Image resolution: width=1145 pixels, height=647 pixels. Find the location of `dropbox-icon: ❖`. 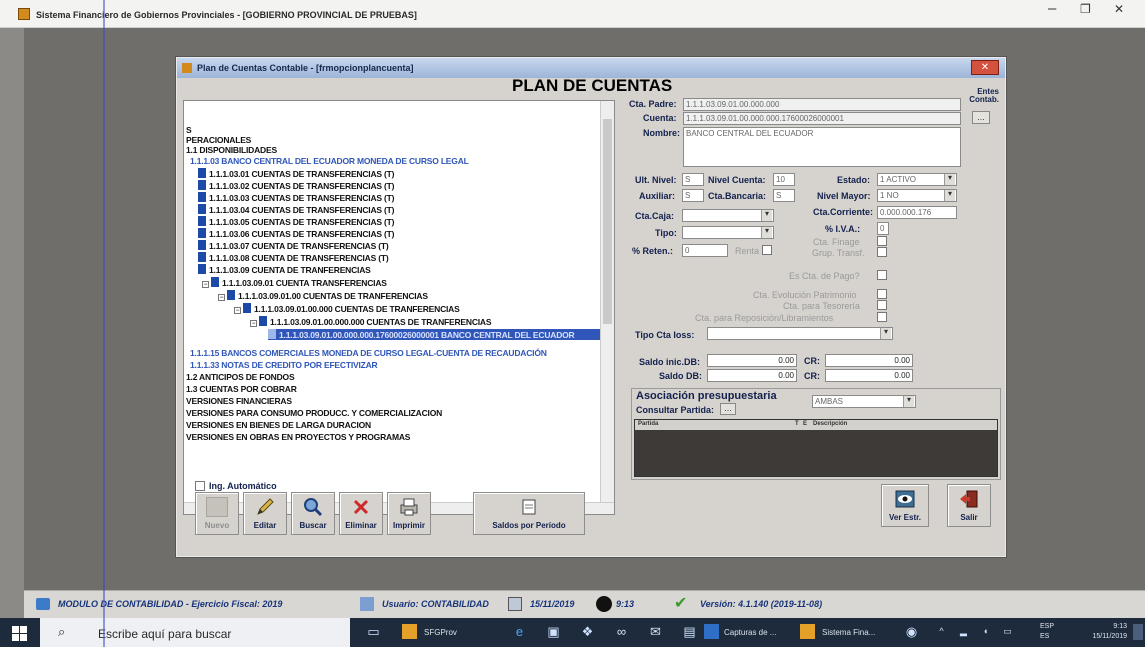

dropbox-icon: ❖ is located at coordinates (587, 631).